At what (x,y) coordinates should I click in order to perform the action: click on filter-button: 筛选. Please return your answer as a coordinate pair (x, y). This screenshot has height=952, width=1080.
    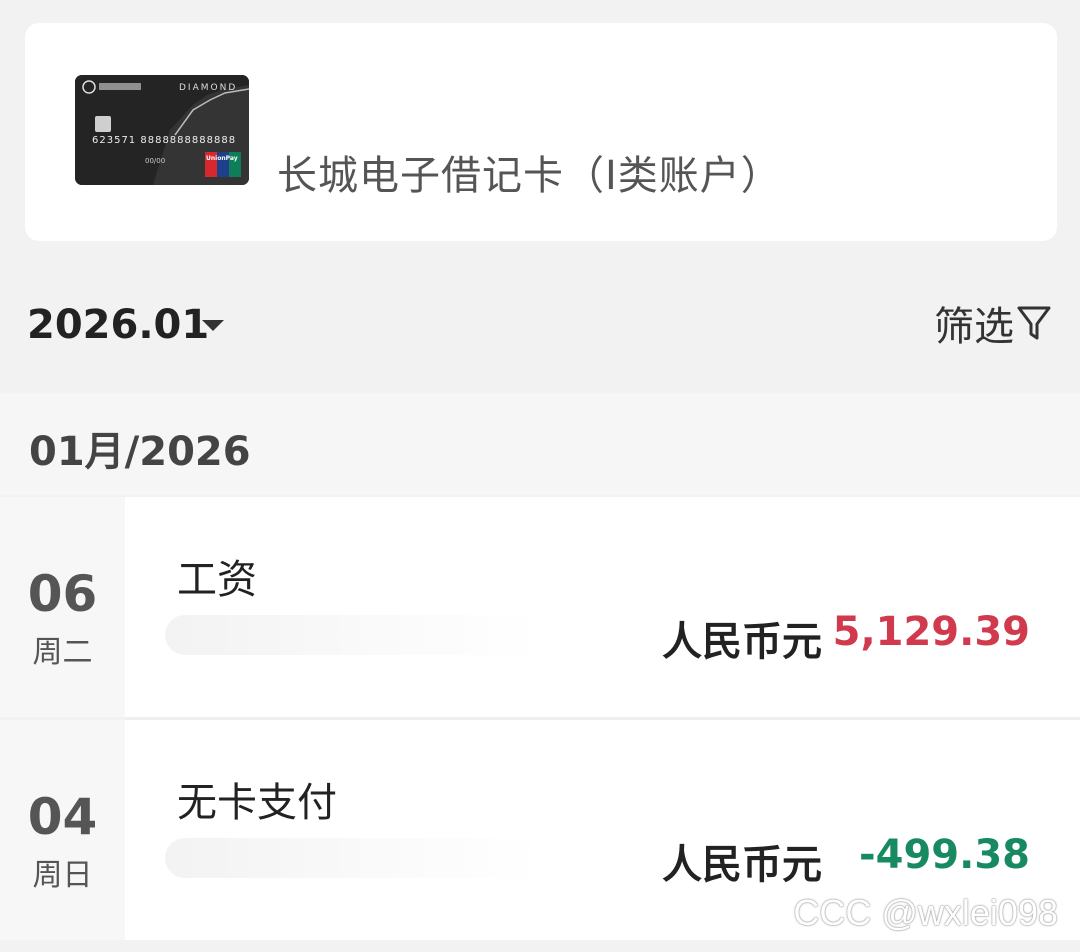
    Looking at the image, I should click on (993, 325).